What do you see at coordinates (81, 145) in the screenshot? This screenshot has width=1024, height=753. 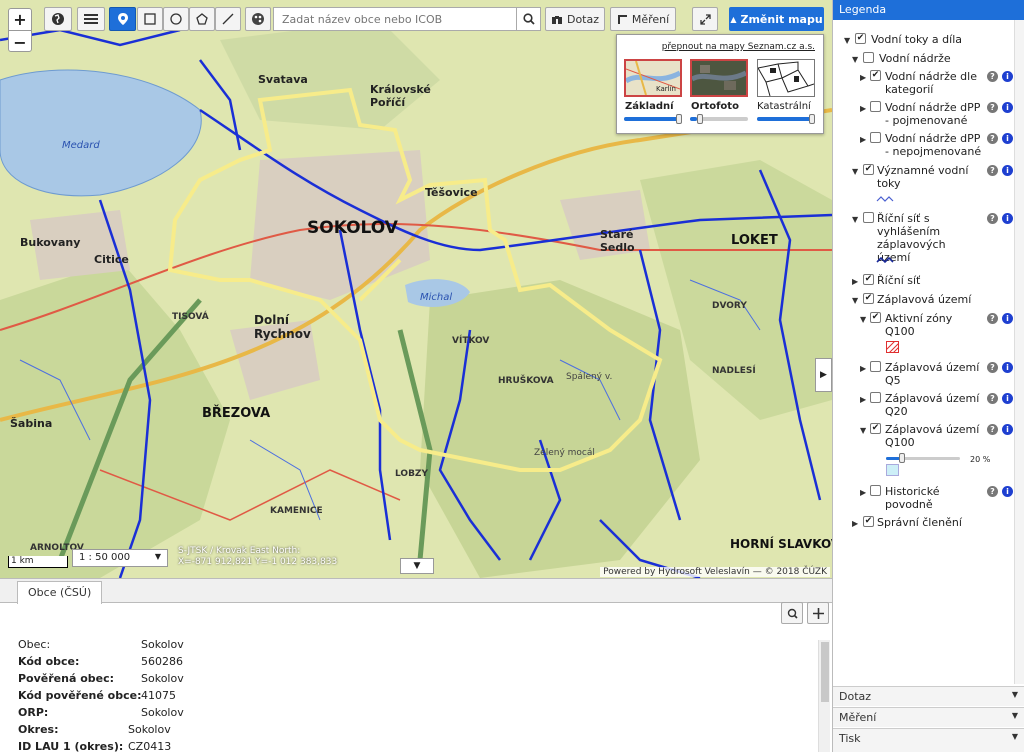 I see `map-label-medard: Medard` at bounding box center [81, 145].